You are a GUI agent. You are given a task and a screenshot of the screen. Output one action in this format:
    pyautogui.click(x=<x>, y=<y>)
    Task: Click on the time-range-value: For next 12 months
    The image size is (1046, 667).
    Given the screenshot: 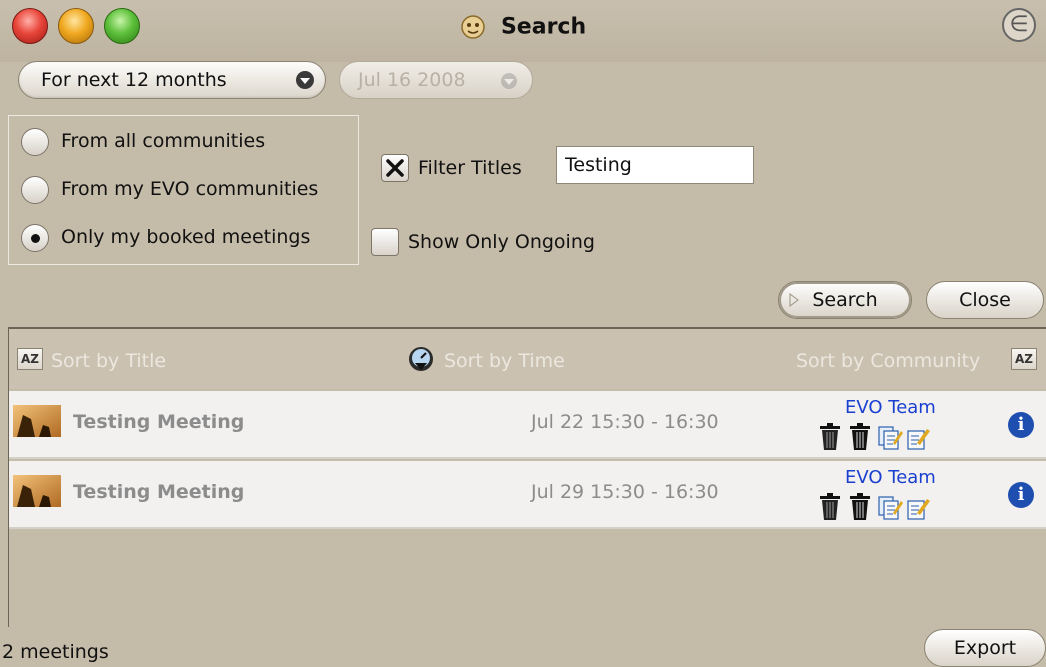 What is the action you would take?
    pyautogui.click(x=134, y=80)
    